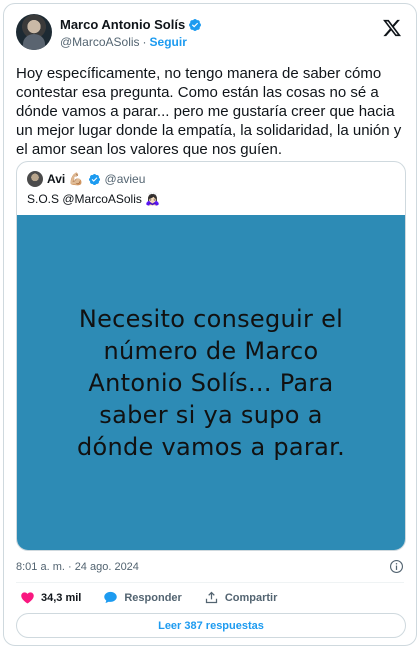 This screenshot has height=649, width=420. I want to click on quoted-tweet-header: Avi 💪🏼 @avieu, so click(86, 179).